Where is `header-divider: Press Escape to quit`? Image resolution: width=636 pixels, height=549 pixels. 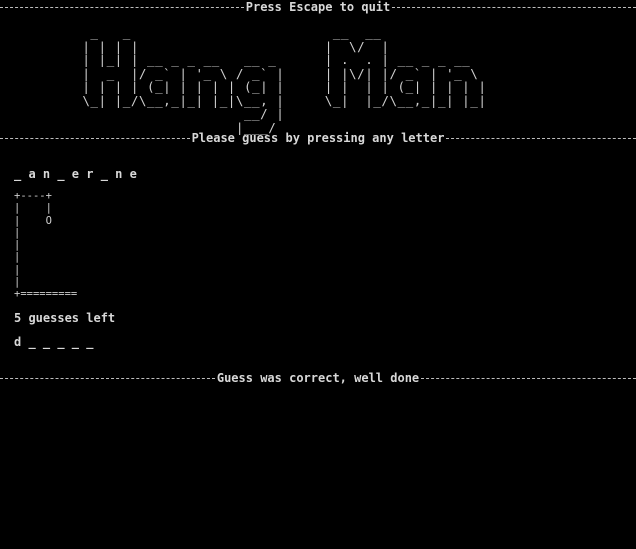
header-divider: Press Escape to quit is located at coordinates (318, 7).